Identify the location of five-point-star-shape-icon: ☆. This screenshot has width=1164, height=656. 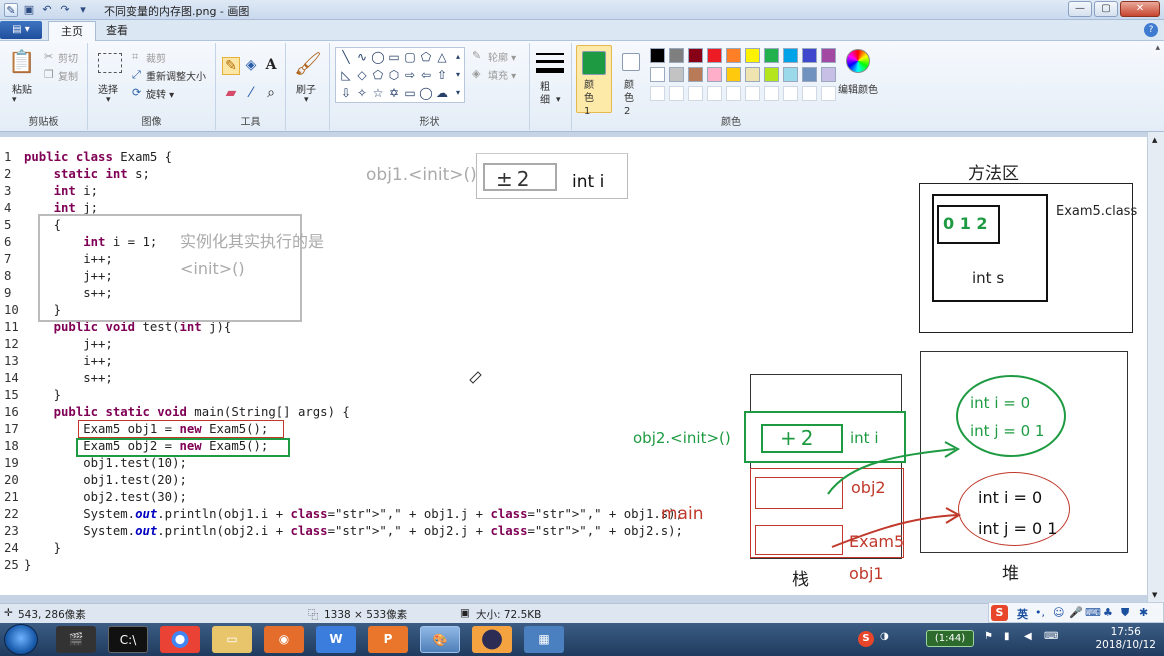
(378, 93).